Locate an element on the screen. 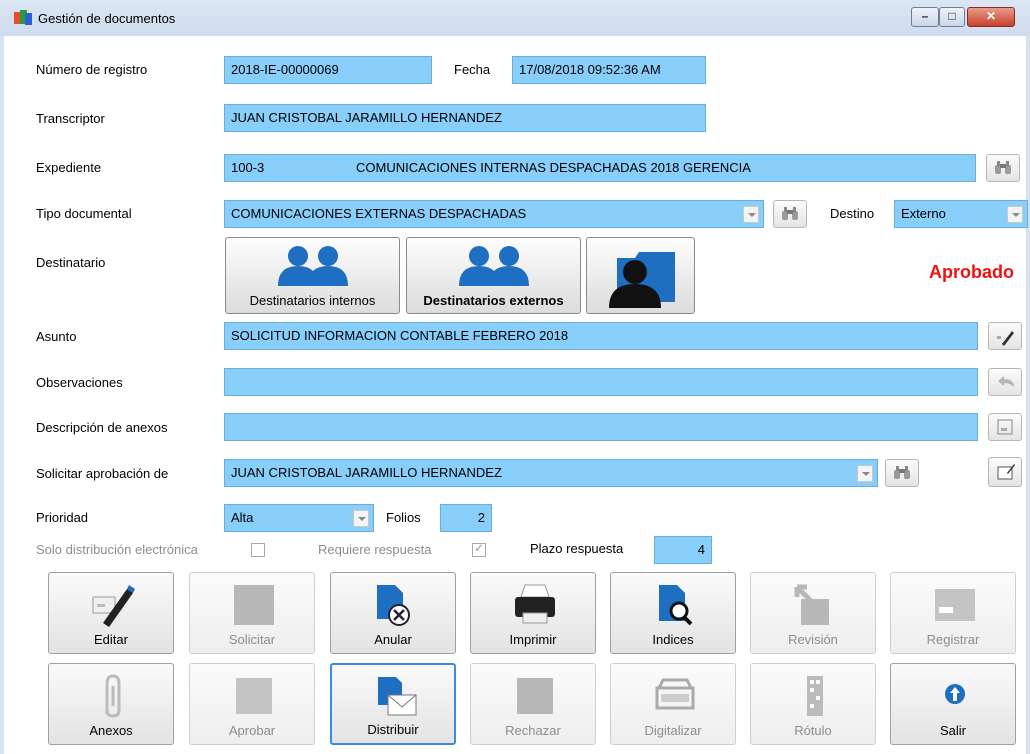  minimize-icon: – is located at coordinates (925, 16).